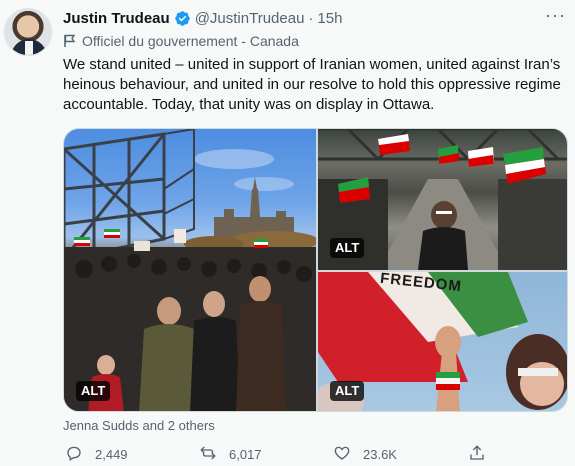  I want to click on retweet-button: 6,017, so click(230, 454).